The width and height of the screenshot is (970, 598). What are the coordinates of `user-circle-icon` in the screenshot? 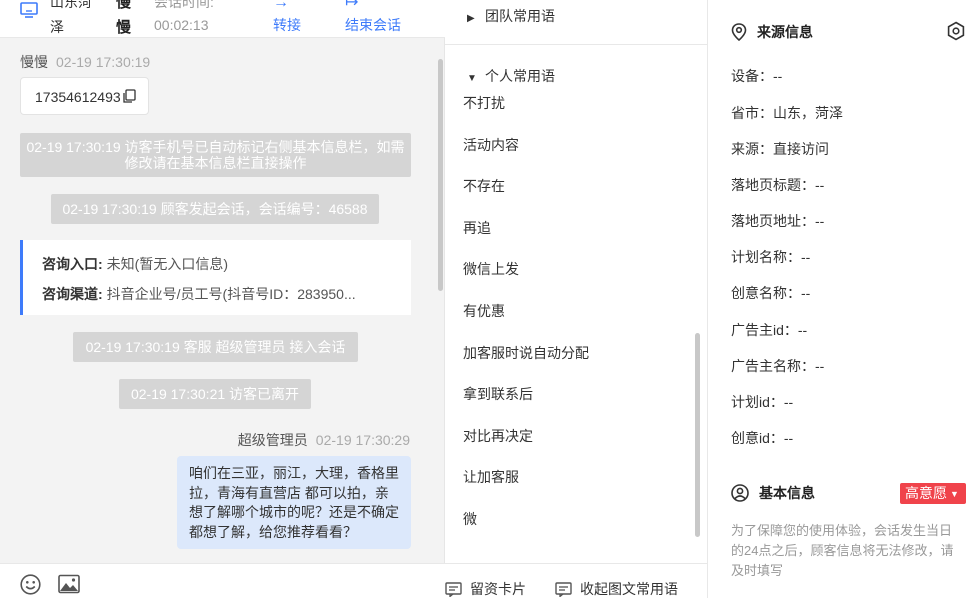 It's located at (740, 493).